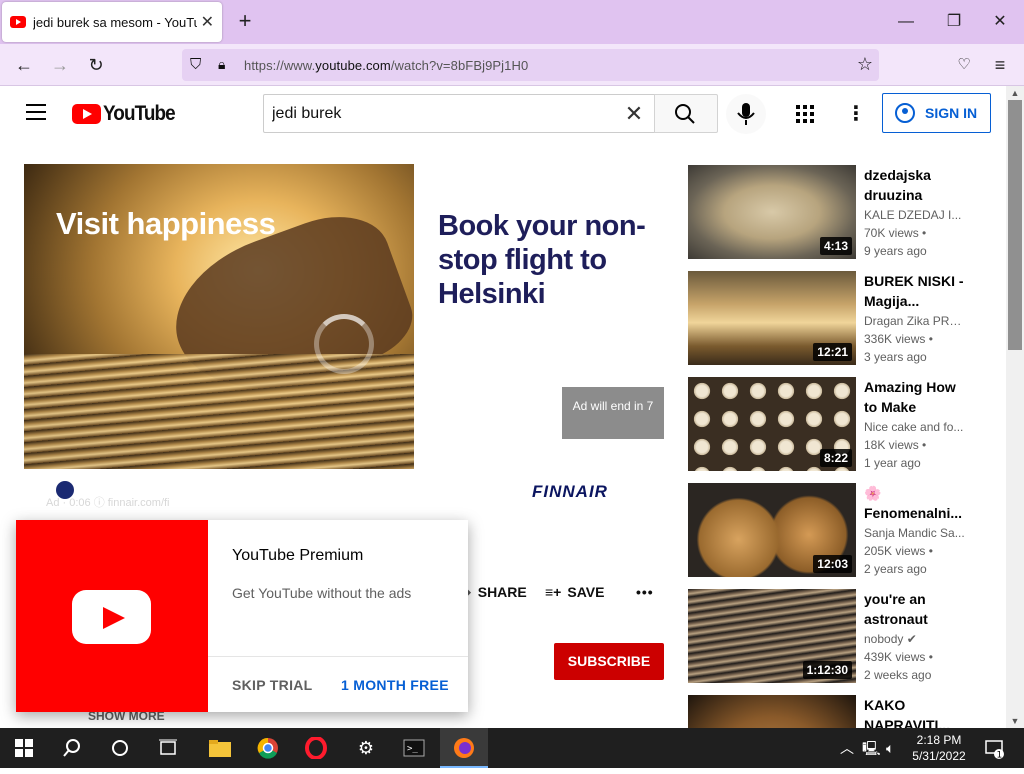 This screenshot has height=774, width=1024. I want to click on system-clock: 2:18 PM 5/31/2022, so click(939, 748).